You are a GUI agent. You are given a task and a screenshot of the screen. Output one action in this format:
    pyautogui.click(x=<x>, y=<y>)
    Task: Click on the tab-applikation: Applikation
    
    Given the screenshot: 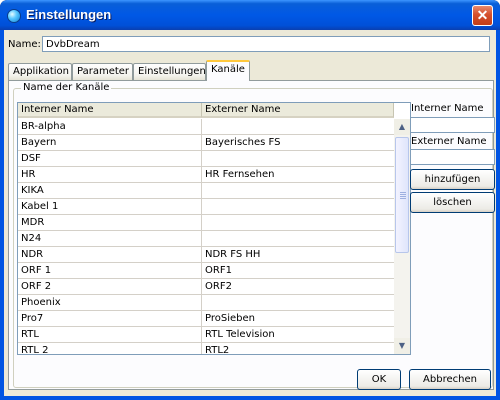 What is the action you would take?
    pyautogui.click(x=40, y=71)
    